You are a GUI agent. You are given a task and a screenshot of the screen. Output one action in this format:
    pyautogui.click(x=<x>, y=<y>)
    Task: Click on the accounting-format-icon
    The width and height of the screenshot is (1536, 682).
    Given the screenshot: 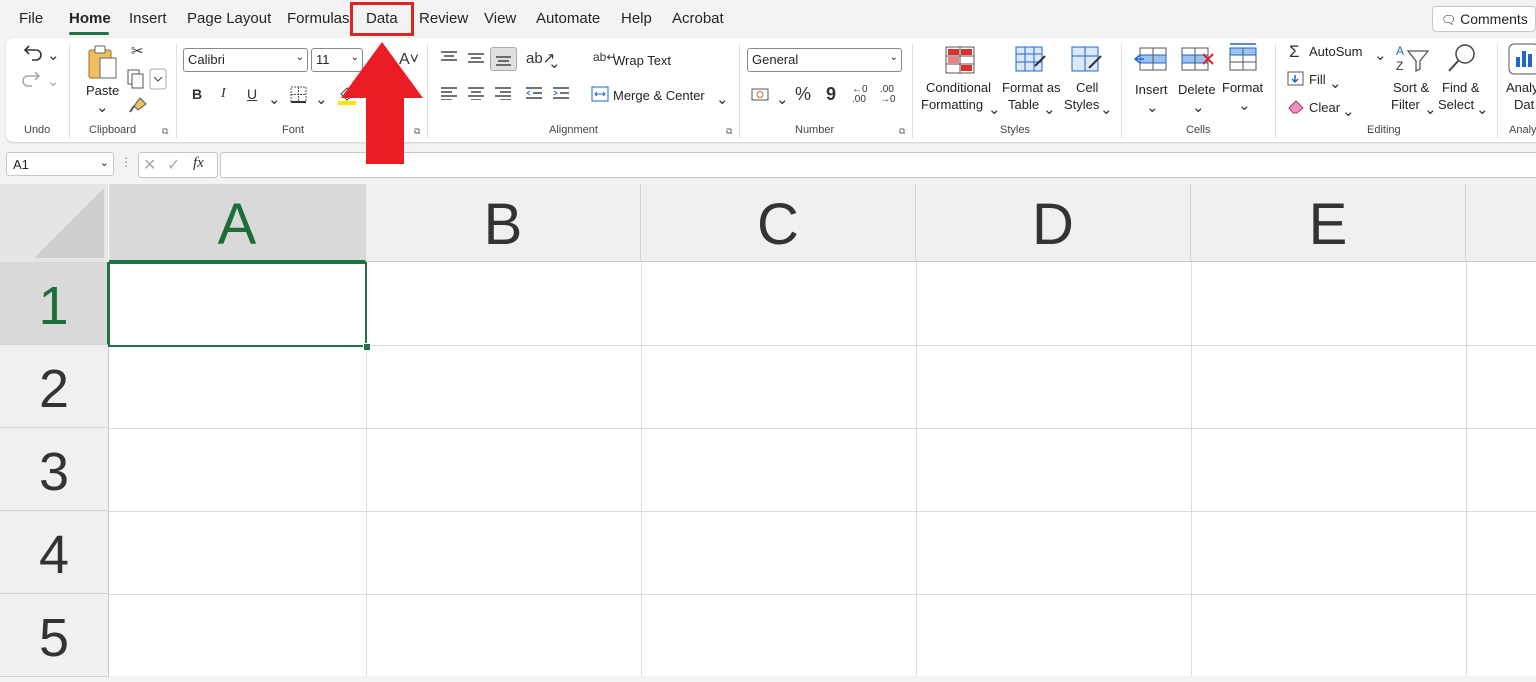 What is the action you would take?
    pyautogui.click(x=761, y=95)
    